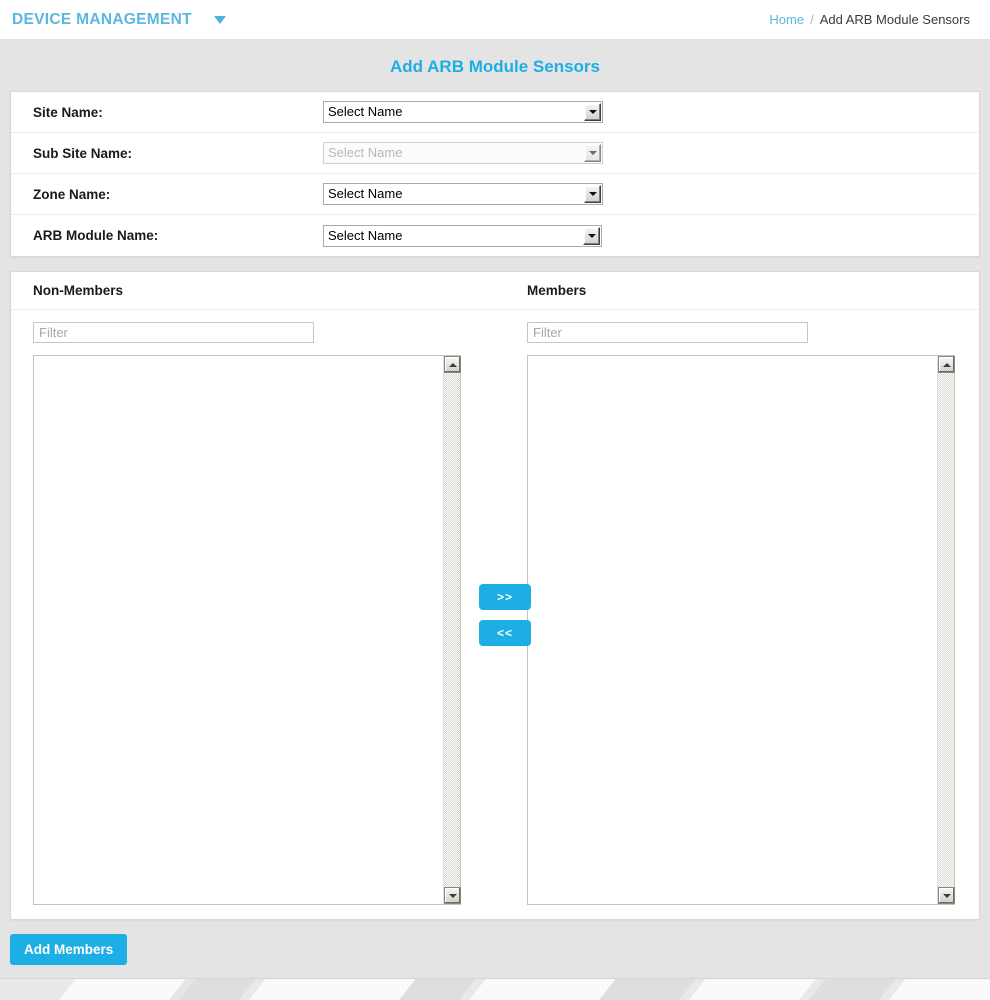 This screenshot has width=990, height=1000. Describe the element at coordinates (495, 66) in the screenshot. I see `page-title: Add ARB Module Sensors` at that location.